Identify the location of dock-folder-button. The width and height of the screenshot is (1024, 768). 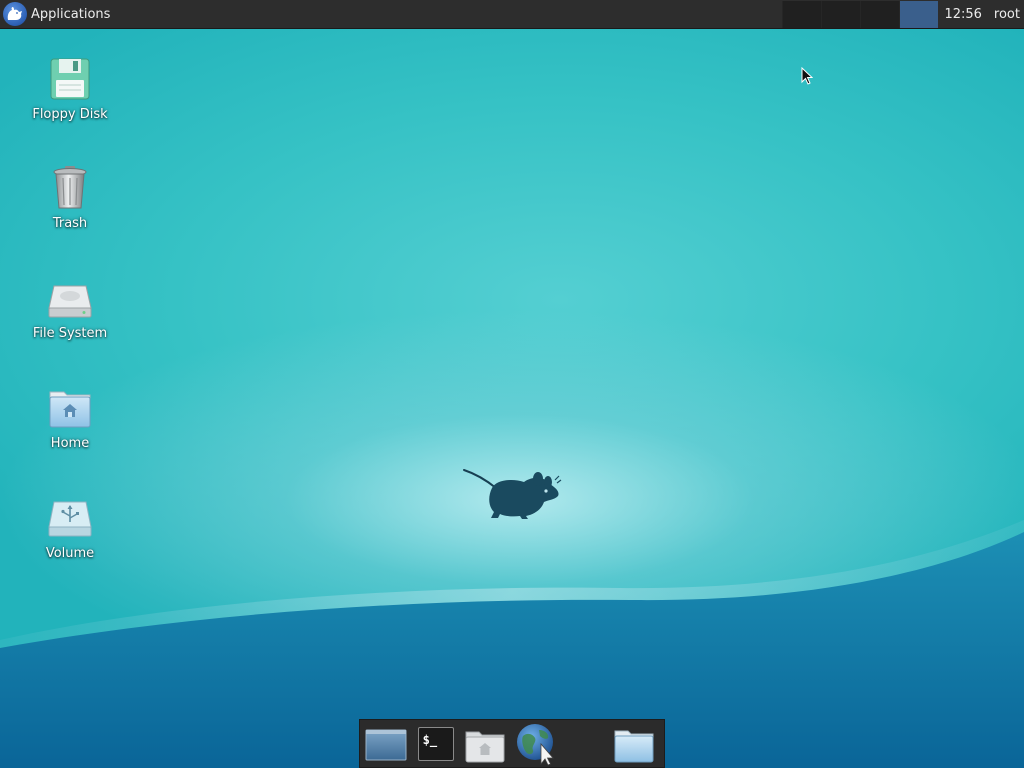
(634, 744).